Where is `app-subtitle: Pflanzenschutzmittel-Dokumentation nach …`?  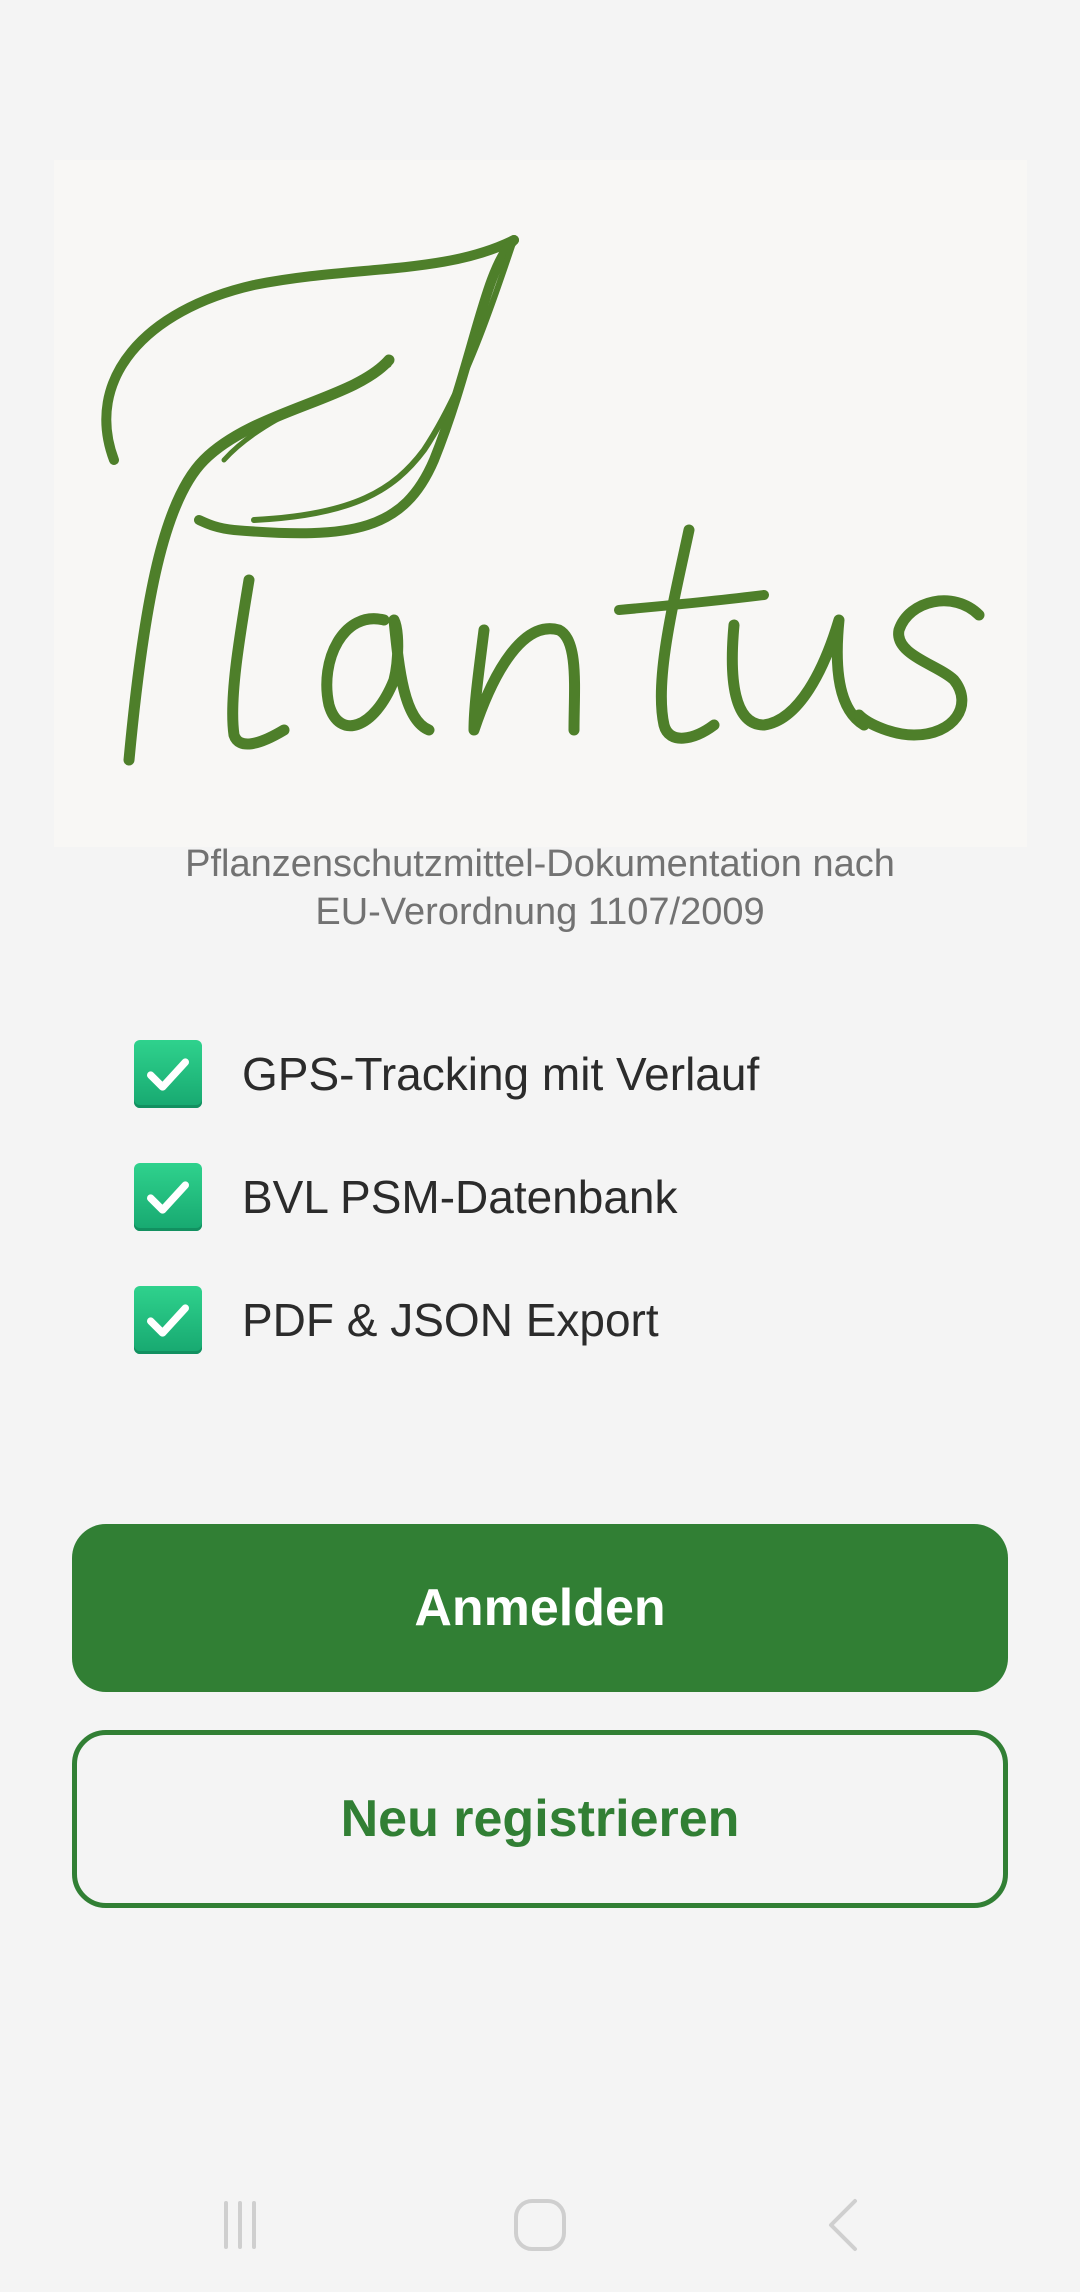
app-subtitle: Pflanzenschutzmittel-Dokumentation nach … is located at coordinates (540, 888).